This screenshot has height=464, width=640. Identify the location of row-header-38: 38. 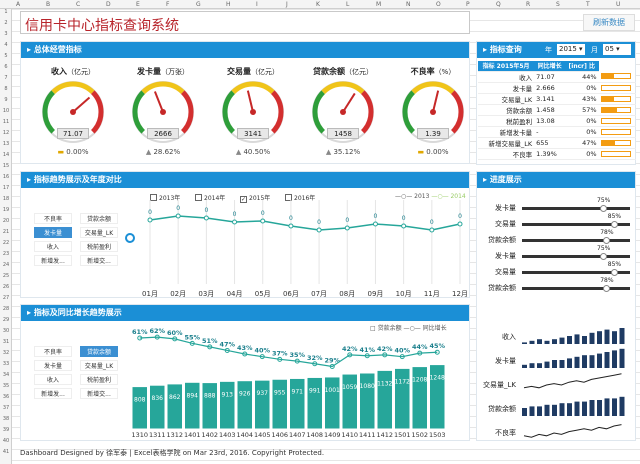
(6, 419).